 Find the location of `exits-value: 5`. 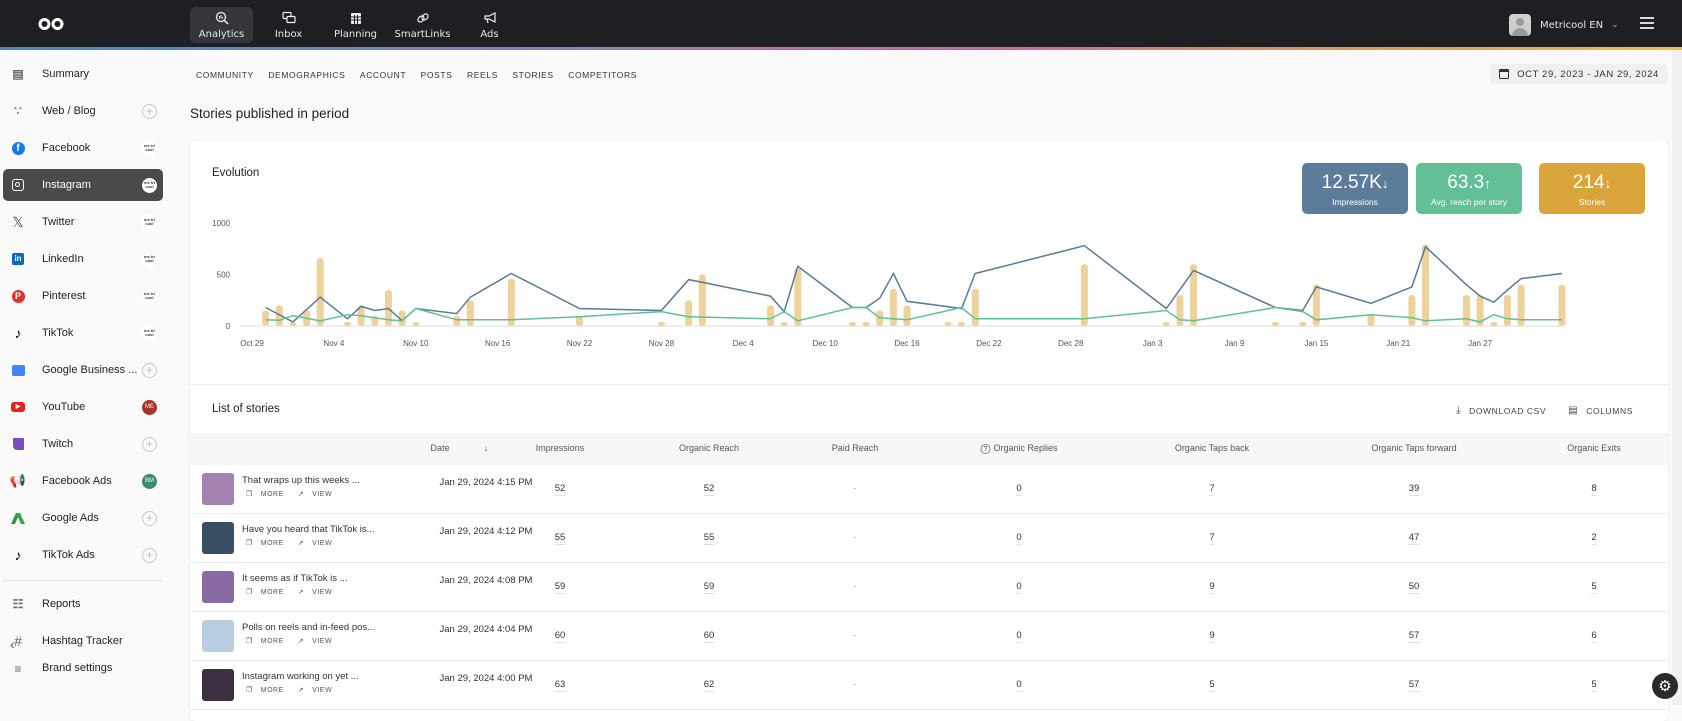

exits-value: 5 is located at coordinates (1594, 685).